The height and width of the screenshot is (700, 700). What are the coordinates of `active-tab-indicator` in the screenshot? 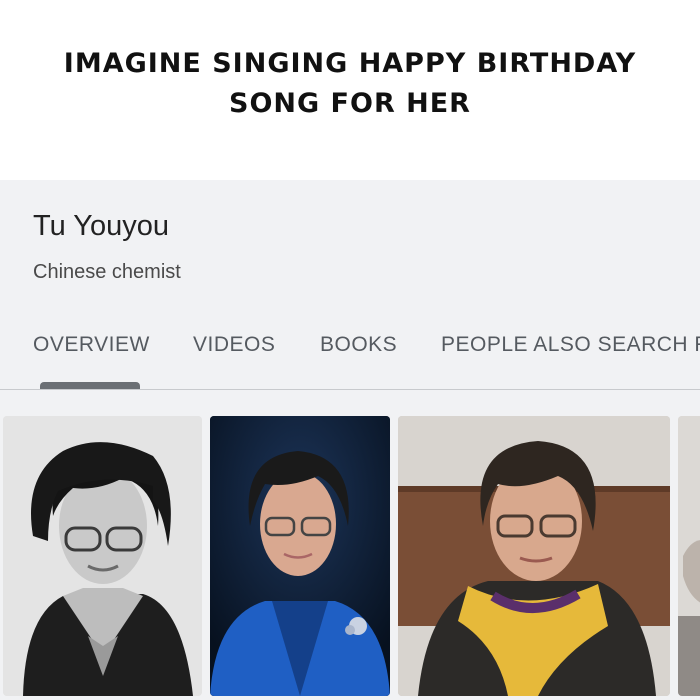 It's located at (90, 385).